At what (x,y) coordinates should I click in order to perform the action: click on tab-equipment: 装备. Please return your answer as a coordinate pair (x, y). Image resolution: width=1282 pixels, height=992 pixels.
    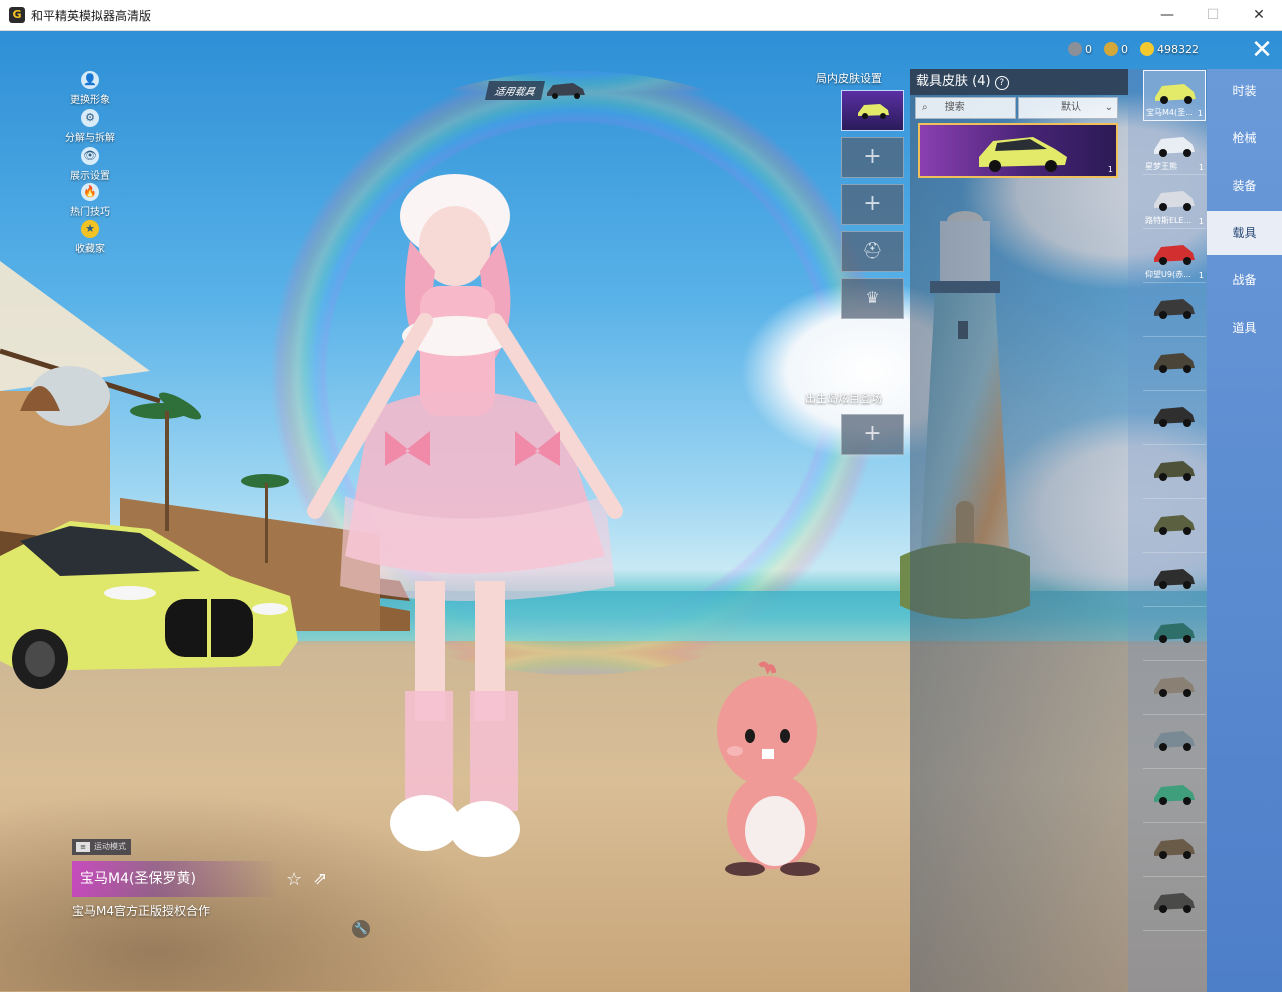
    Looking at the image, I should click on (1244, 186).